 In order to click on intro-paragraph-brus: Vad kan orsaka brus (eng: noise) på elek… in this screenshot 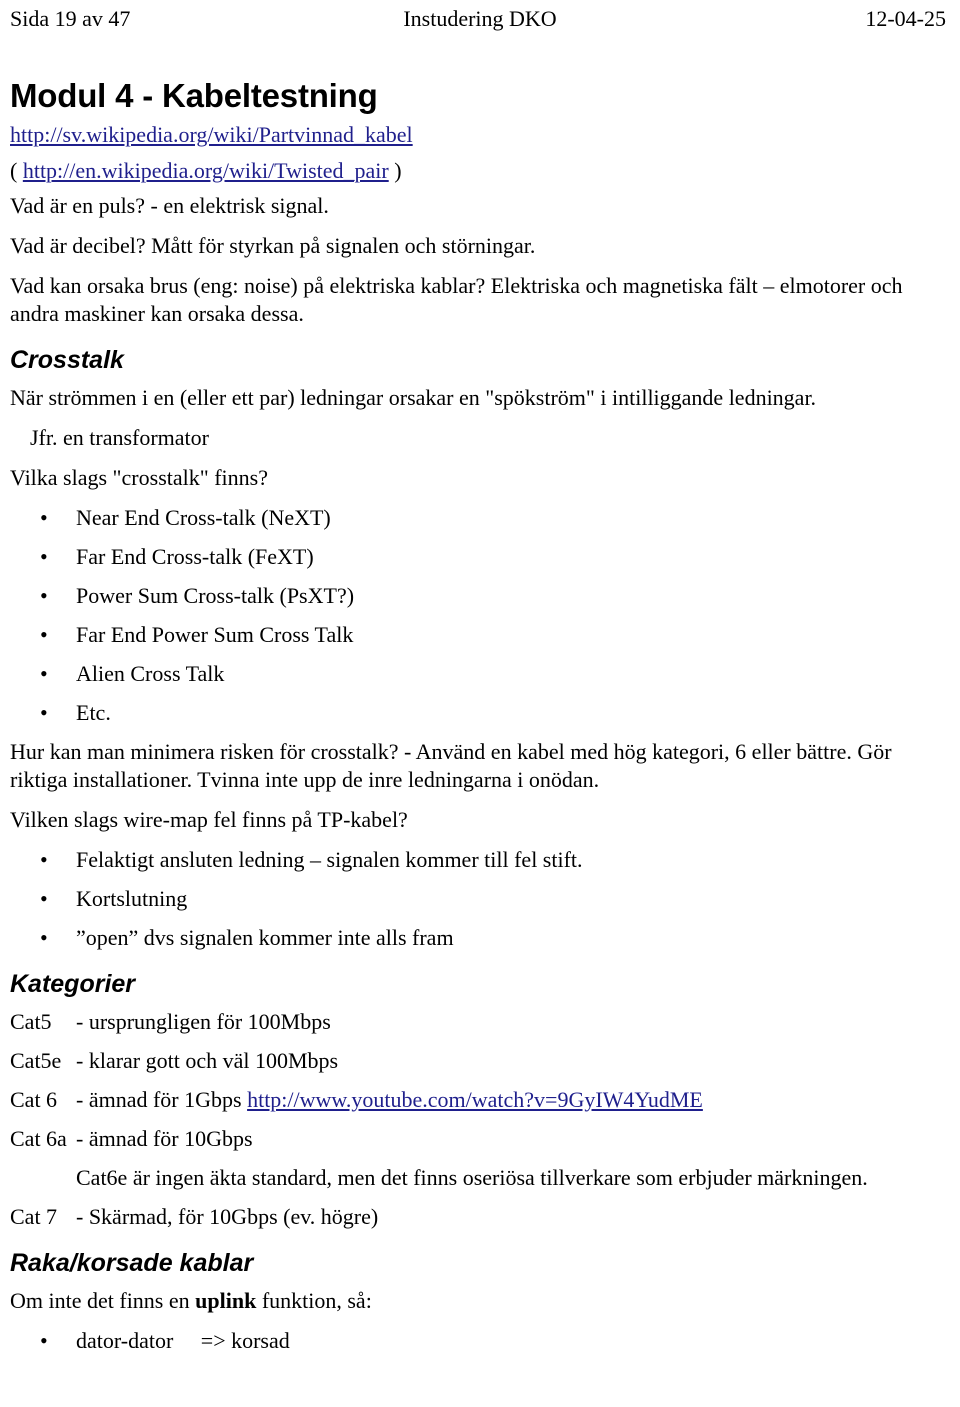, I will do `click(456, 299)`.